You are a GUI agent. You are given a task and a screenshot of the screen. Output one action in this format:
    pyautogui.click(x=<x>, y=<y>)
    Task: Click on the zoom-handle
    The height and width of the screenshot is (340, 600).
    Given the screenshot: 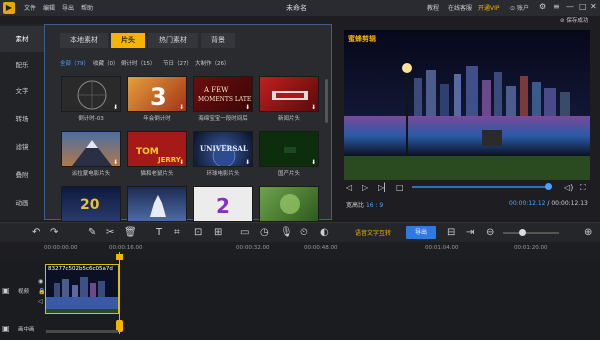 What is the action you would take?
    pyautogui.click(x=522, y=232)
    